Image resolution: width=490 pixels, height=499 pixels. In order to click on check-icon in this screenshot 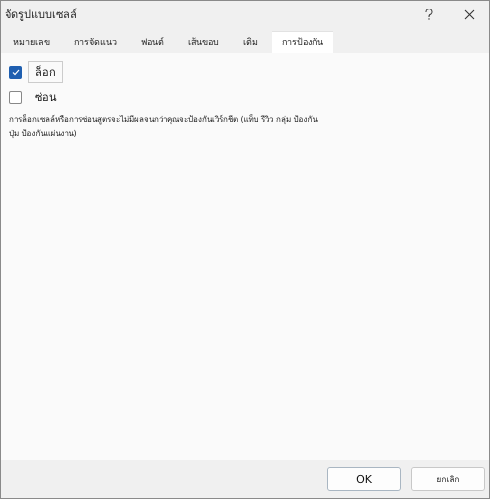, I will do `click(16, 72)`.